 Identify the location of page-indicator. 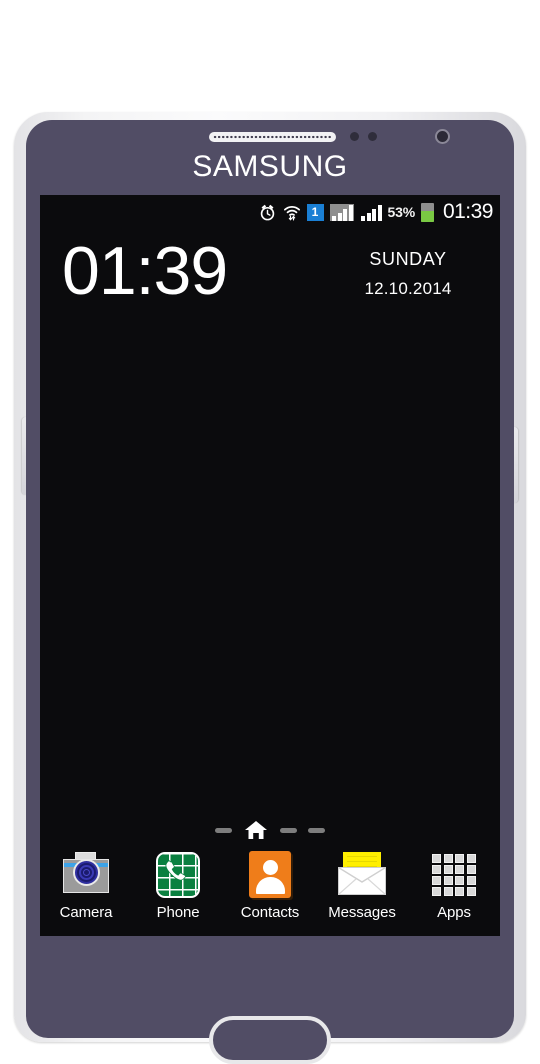
(270, 830).